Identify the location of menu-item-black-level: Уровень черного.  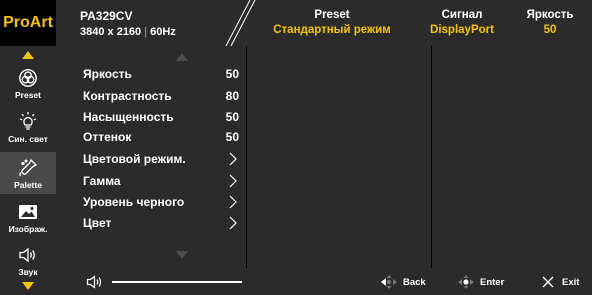
(162, 201).